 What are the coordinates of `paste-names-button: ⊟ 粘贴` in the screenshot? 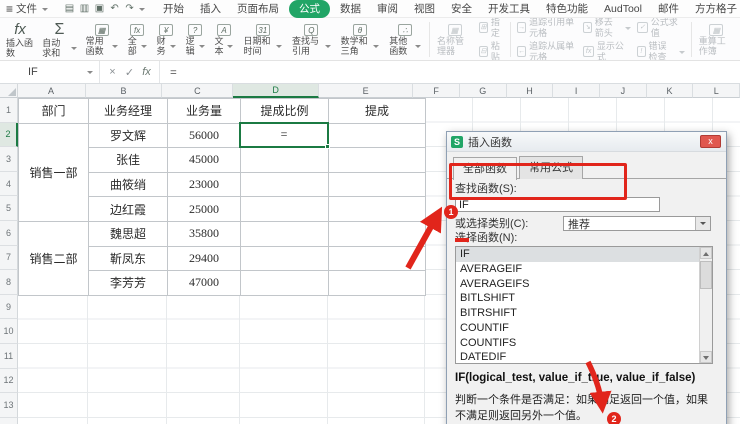 It's located at (491, 50).